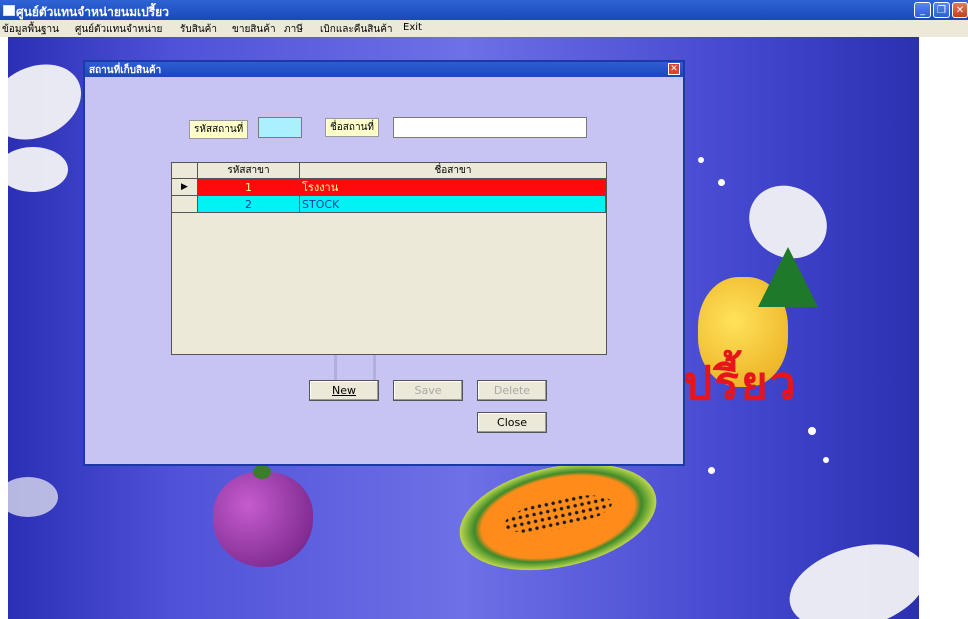 This screenshot has width=968, height=619. Describe the element at coordinates (453, 170) in the screenshot. I see `grid-header-branch-name: ชื่อสาขา` at that location.